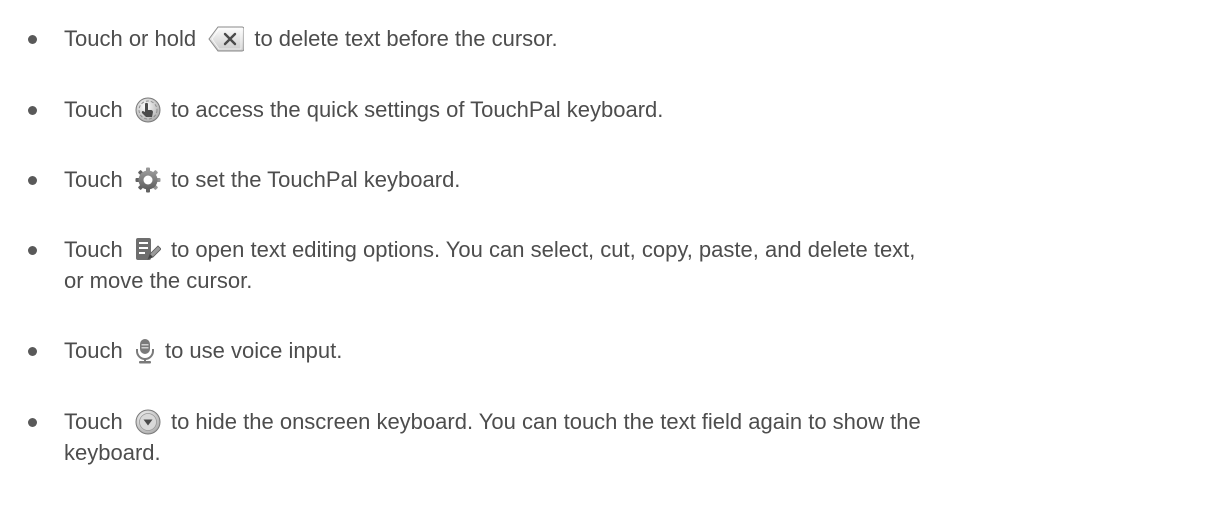  What do you see at coordinates (148, 180) in the screenshot?
I see `gear-icon` at bounding box center [148, 180].